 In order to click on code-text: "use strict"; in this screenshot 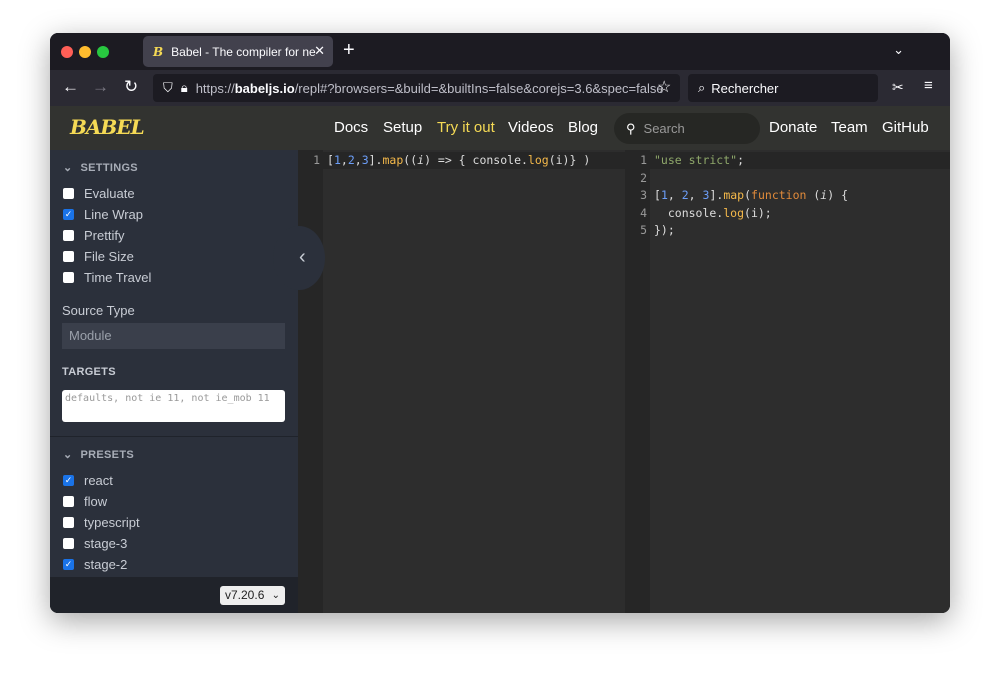, I will do `click(699, 160)`.